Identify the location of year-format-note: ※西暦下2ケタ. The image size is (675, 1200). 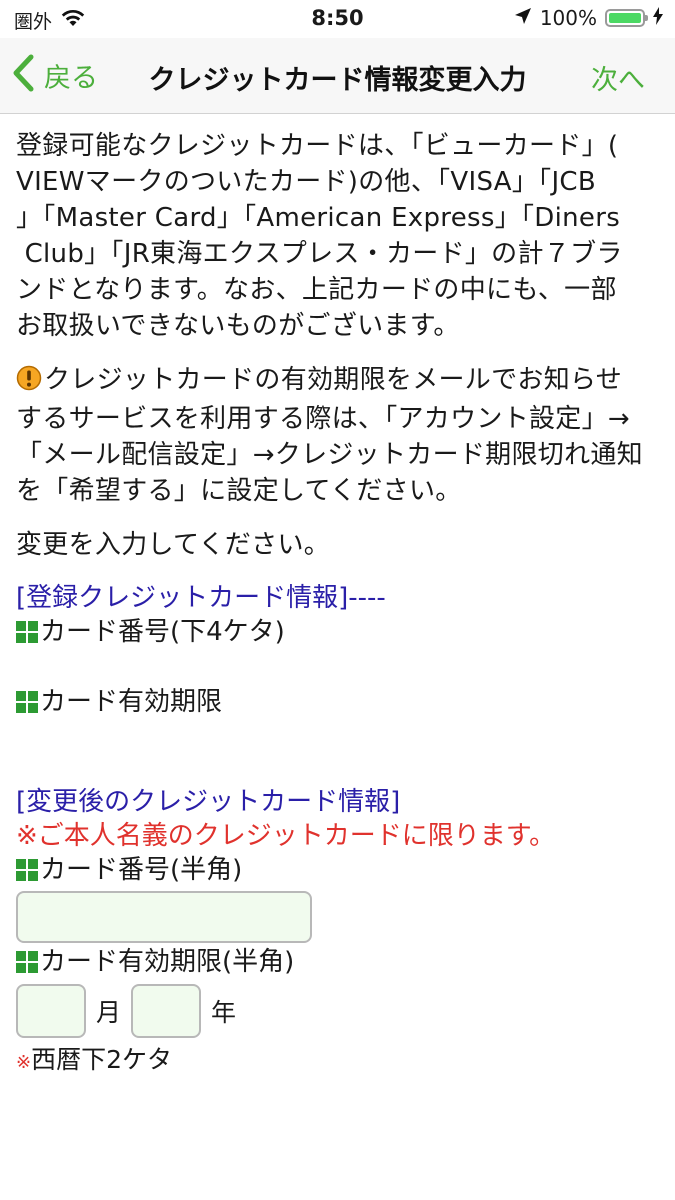
(338, 1061).